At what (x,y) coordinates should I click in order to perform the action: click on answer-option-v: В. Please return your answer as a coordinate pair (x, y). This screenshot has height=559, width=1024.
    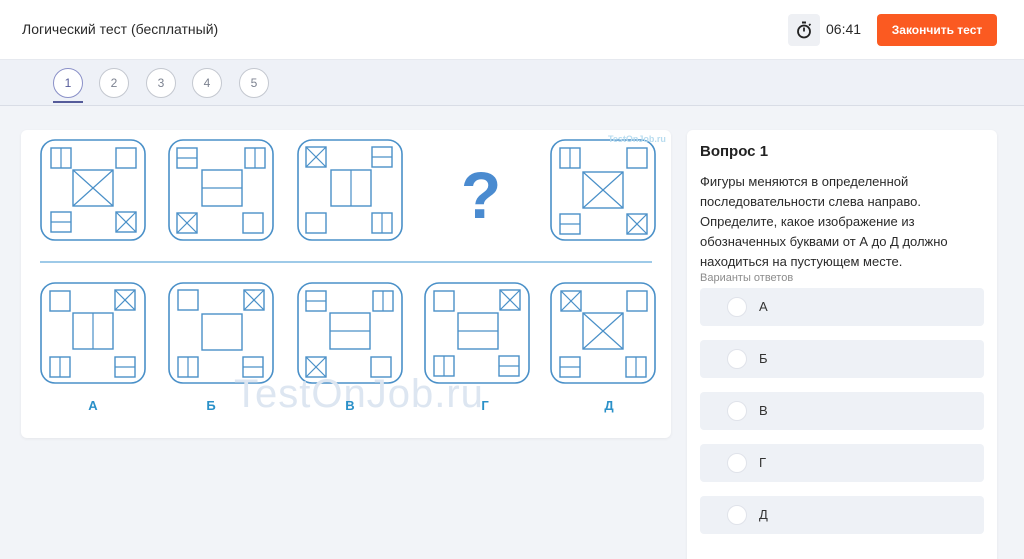
    Looking at the image, I should click on (842, 411).